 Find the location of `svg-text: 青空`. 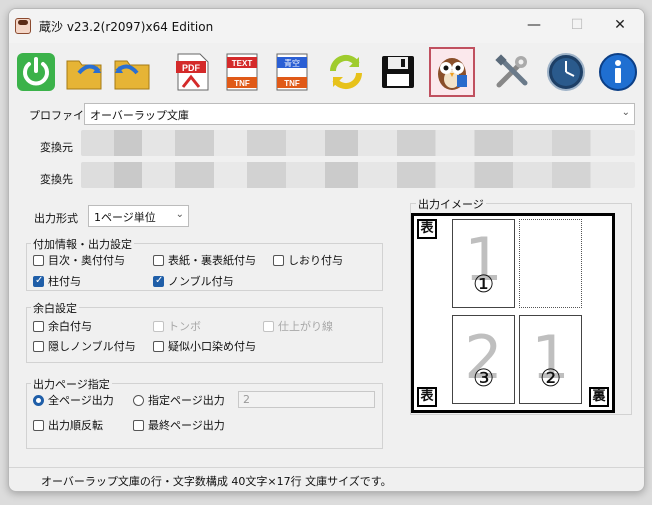

svg-text: 青空 is located at coordinates (292, 63).